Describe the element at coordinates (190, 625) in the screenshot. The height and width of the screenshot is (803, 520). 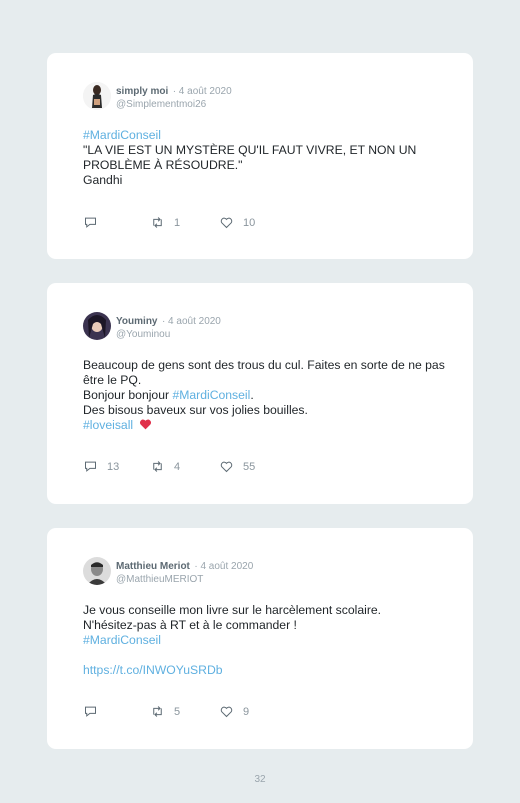
I see `tweet-line: N'hésitez-pas à RT et à le commander !` at that location.